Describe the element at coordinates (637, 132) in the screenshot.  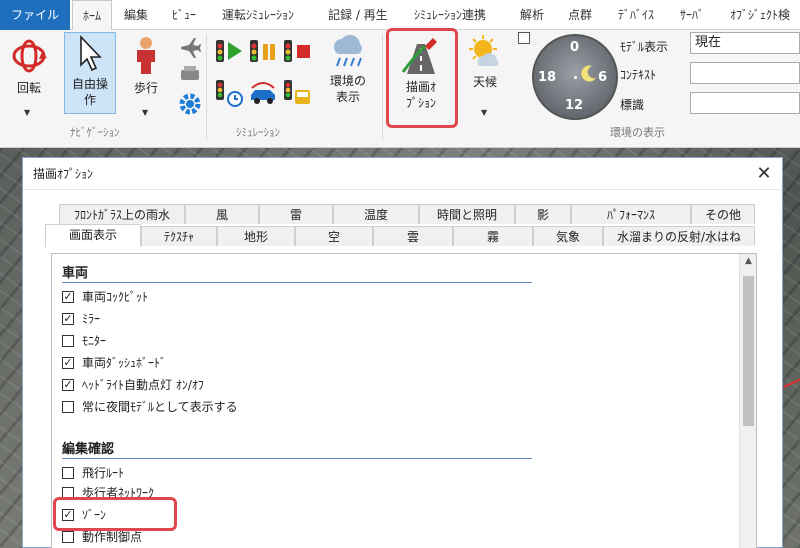
I see `group-label-environment: 環境の表示` at that location.